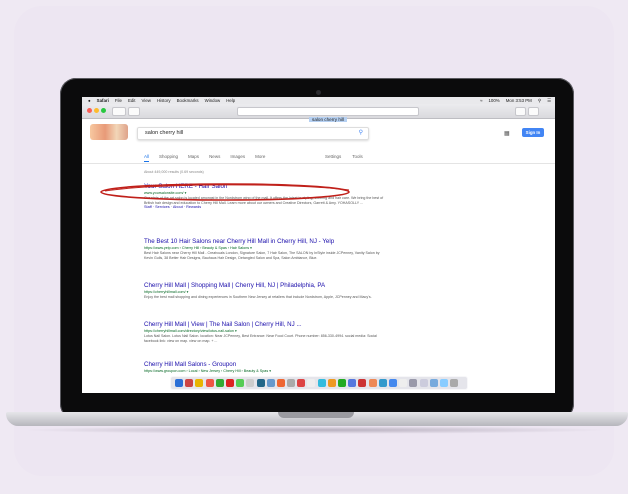  I want to click on result-sitelinks: Staff · Services · About · Rewards, so click(264, 207).